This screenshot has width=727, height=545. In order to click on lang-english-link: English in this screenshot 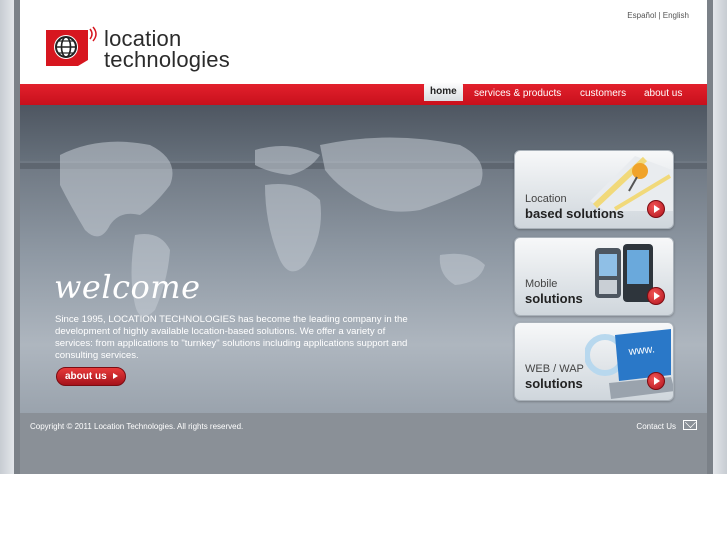, I will do `click(676, 15)`.